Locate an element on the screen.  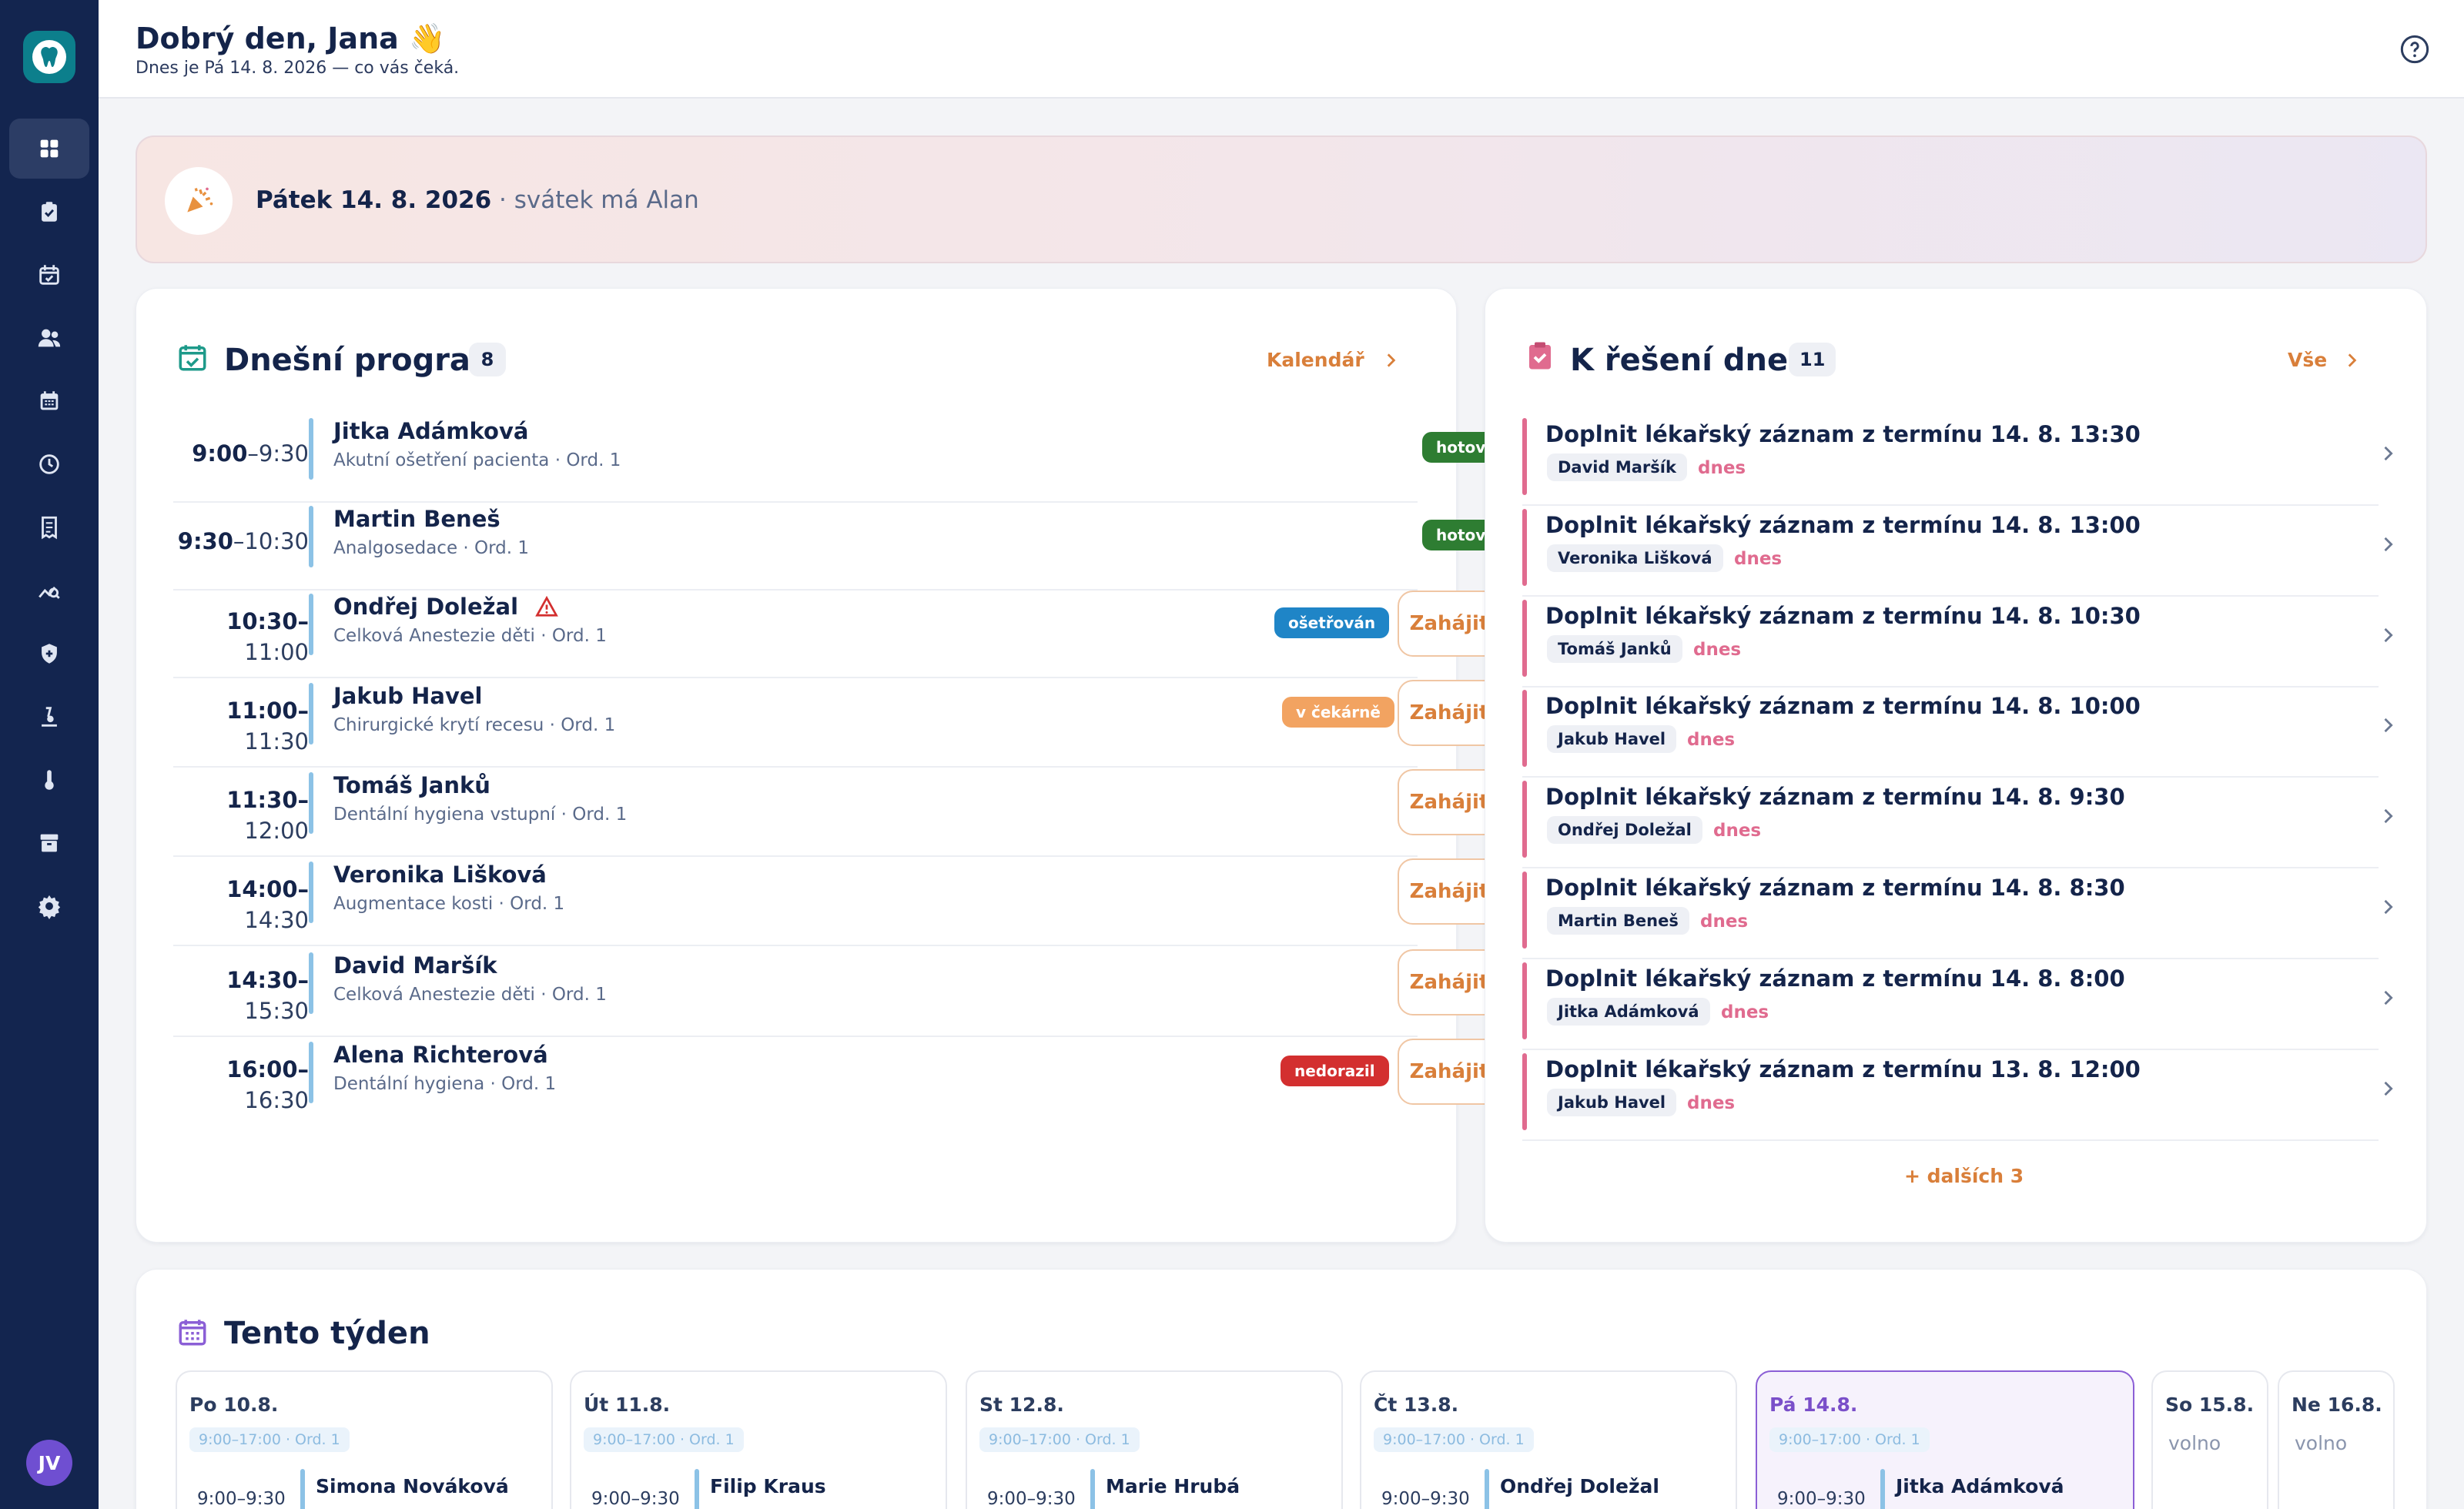
patient-name: Jakub Havel is located at coordinates (408, 696).